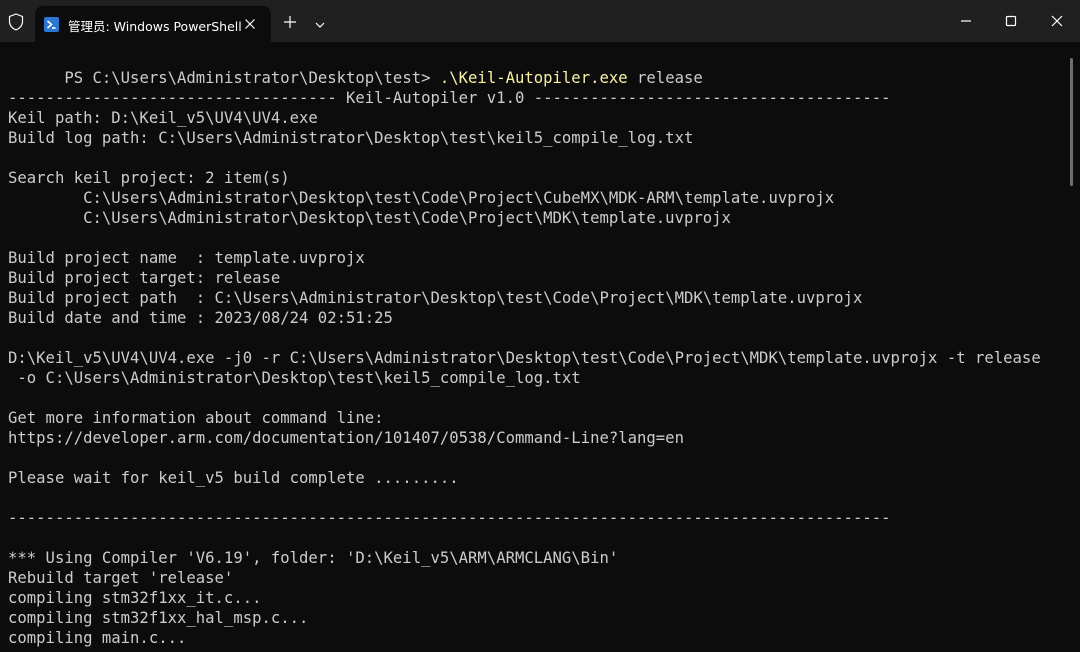 The image size is (1080, 652). I want to click on close-window-button, so click(1057, 21).